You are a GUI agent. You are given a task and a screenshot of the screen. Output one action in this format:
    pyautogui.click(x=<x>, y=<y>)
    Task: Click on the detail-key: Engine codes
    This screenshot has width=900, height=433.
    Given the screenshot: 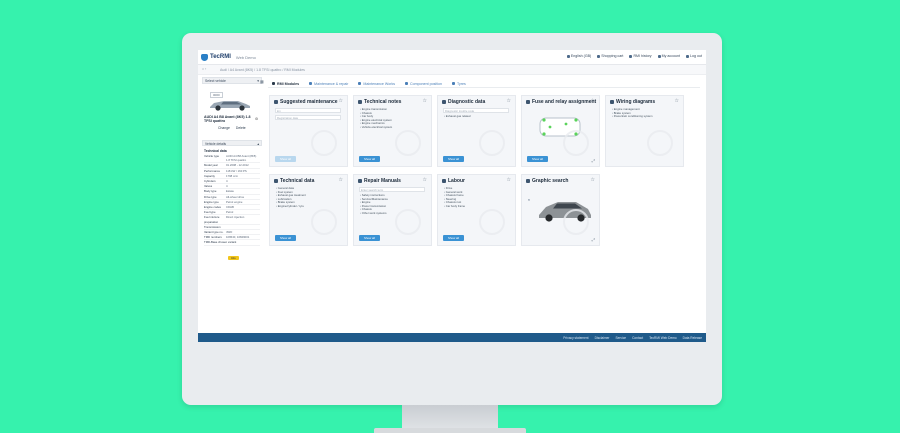 What is the action you would take?
    pyautogui.click(x=212, y=207)
    